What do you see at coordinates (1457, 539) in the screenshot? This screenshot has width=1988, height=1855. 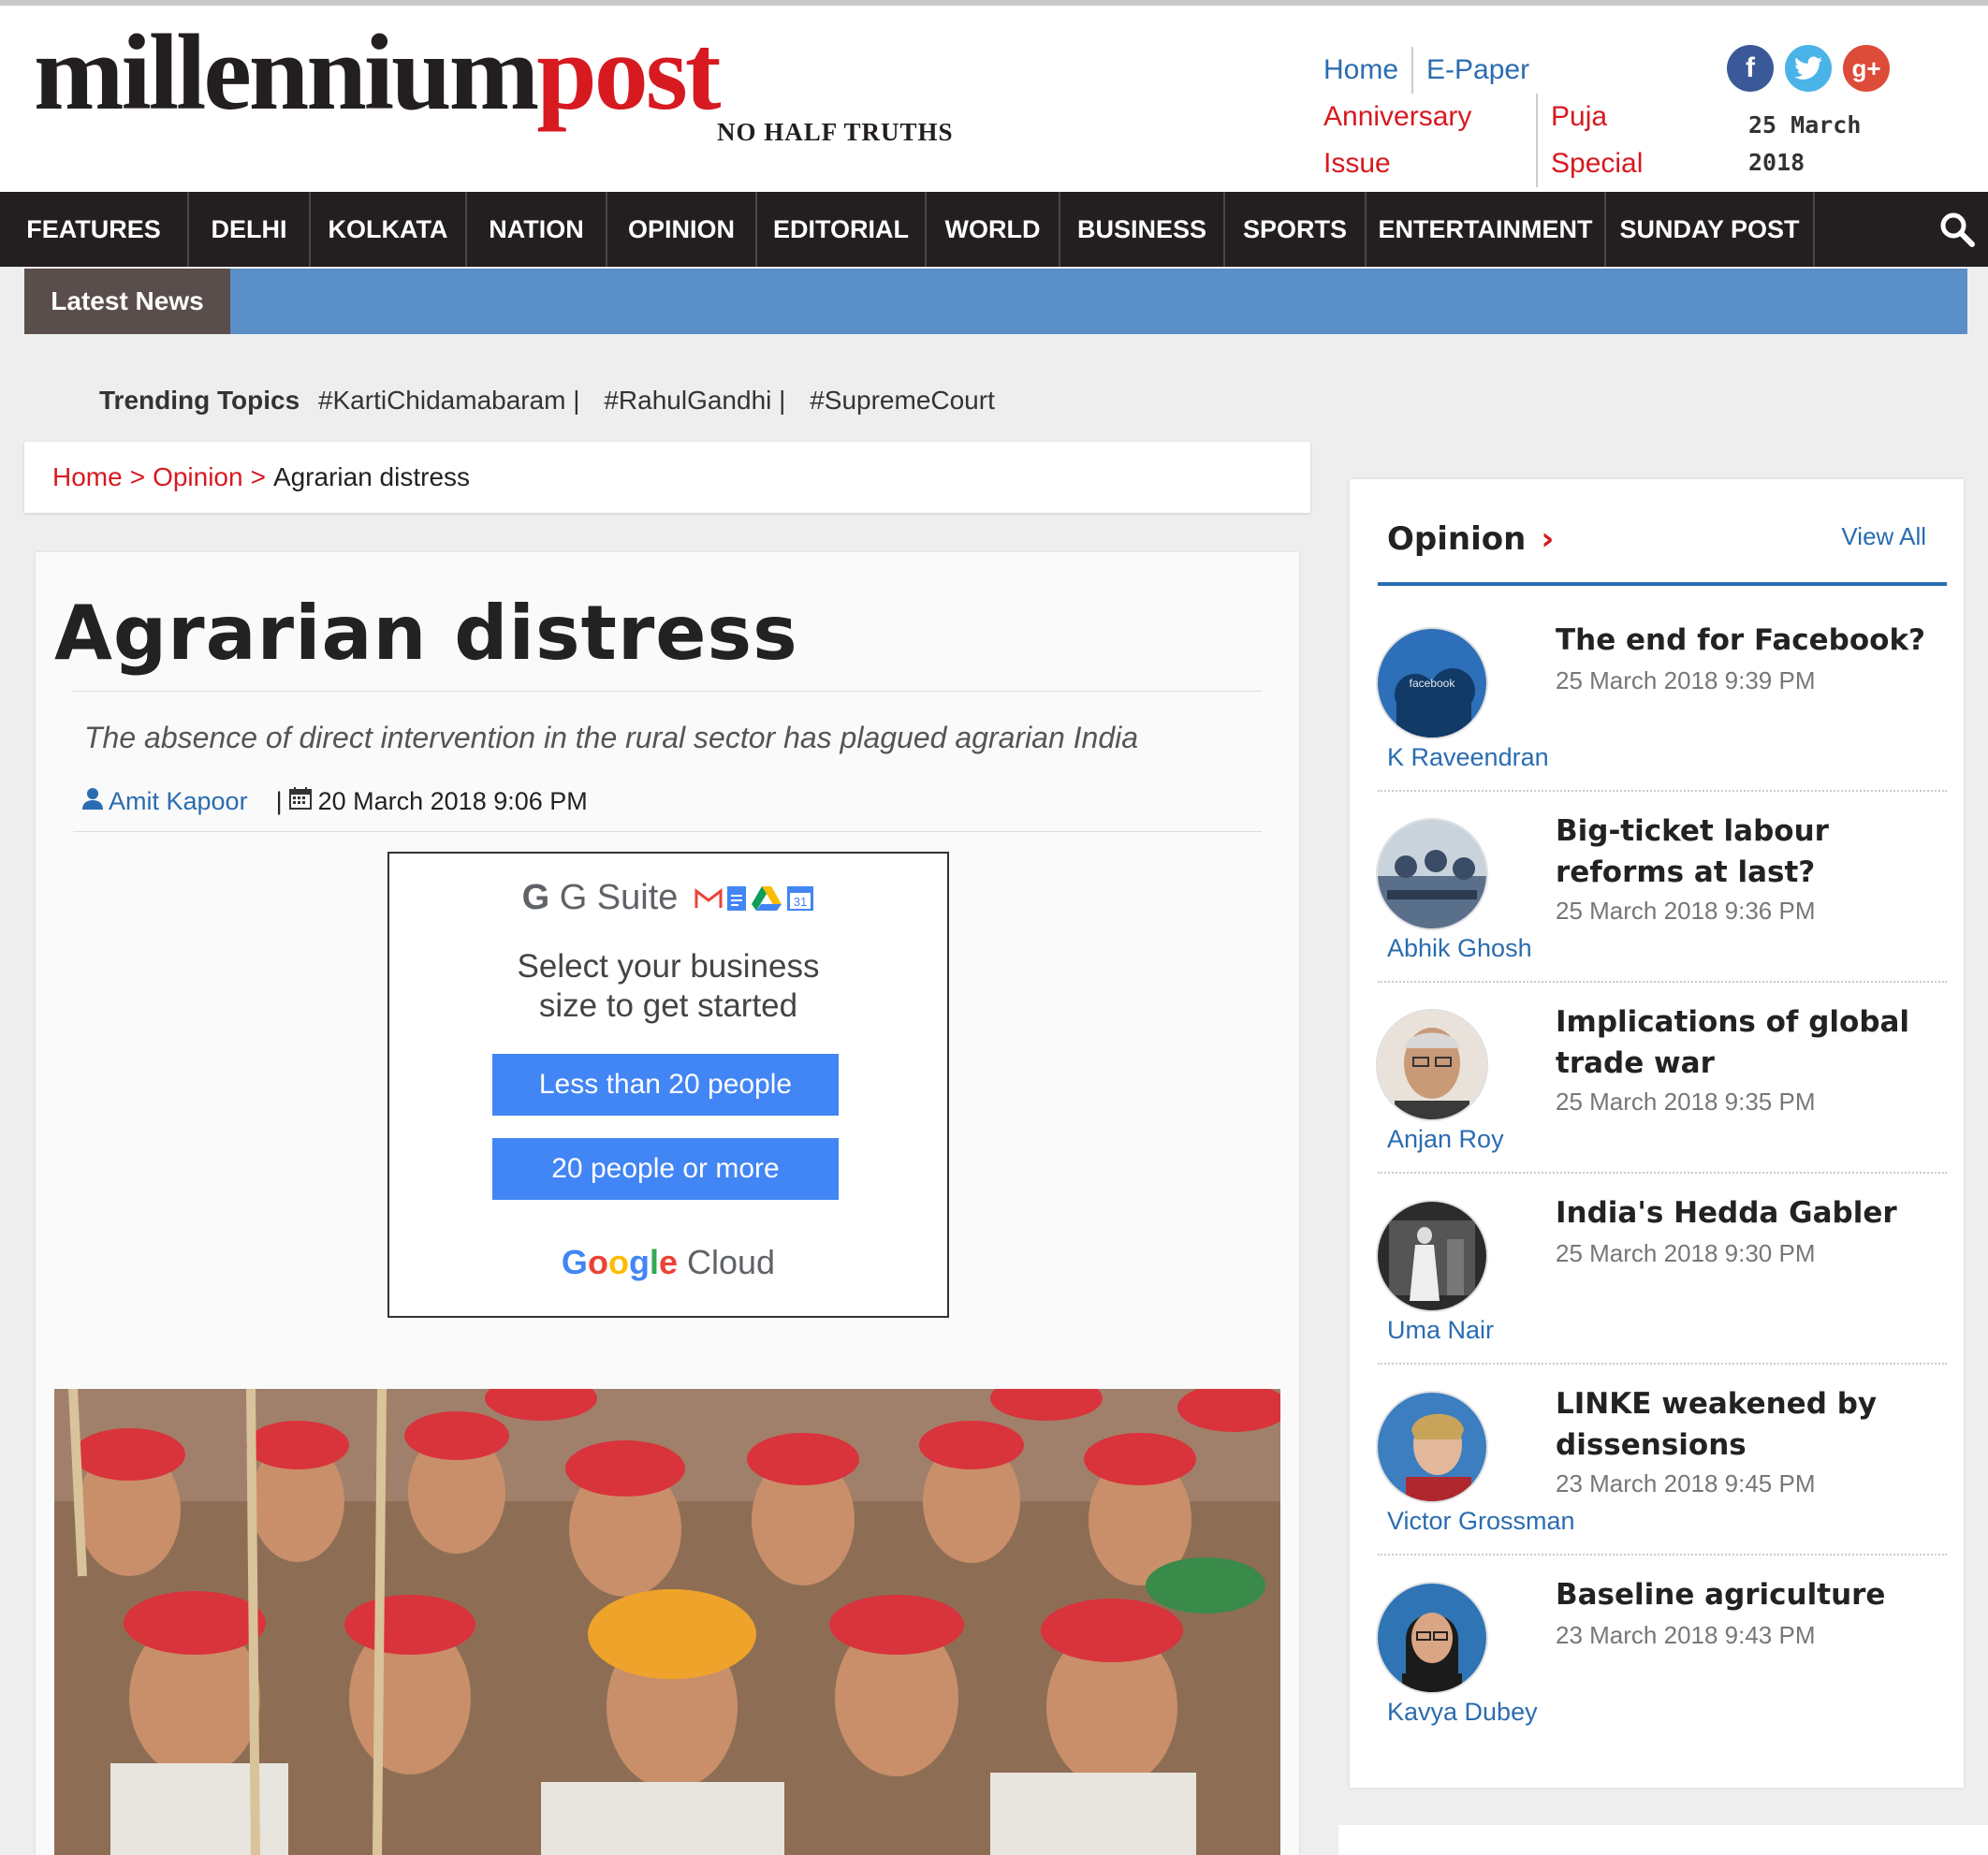 I see `sidebar-heading-label: Opinion` at bounding box center [1457, 539].